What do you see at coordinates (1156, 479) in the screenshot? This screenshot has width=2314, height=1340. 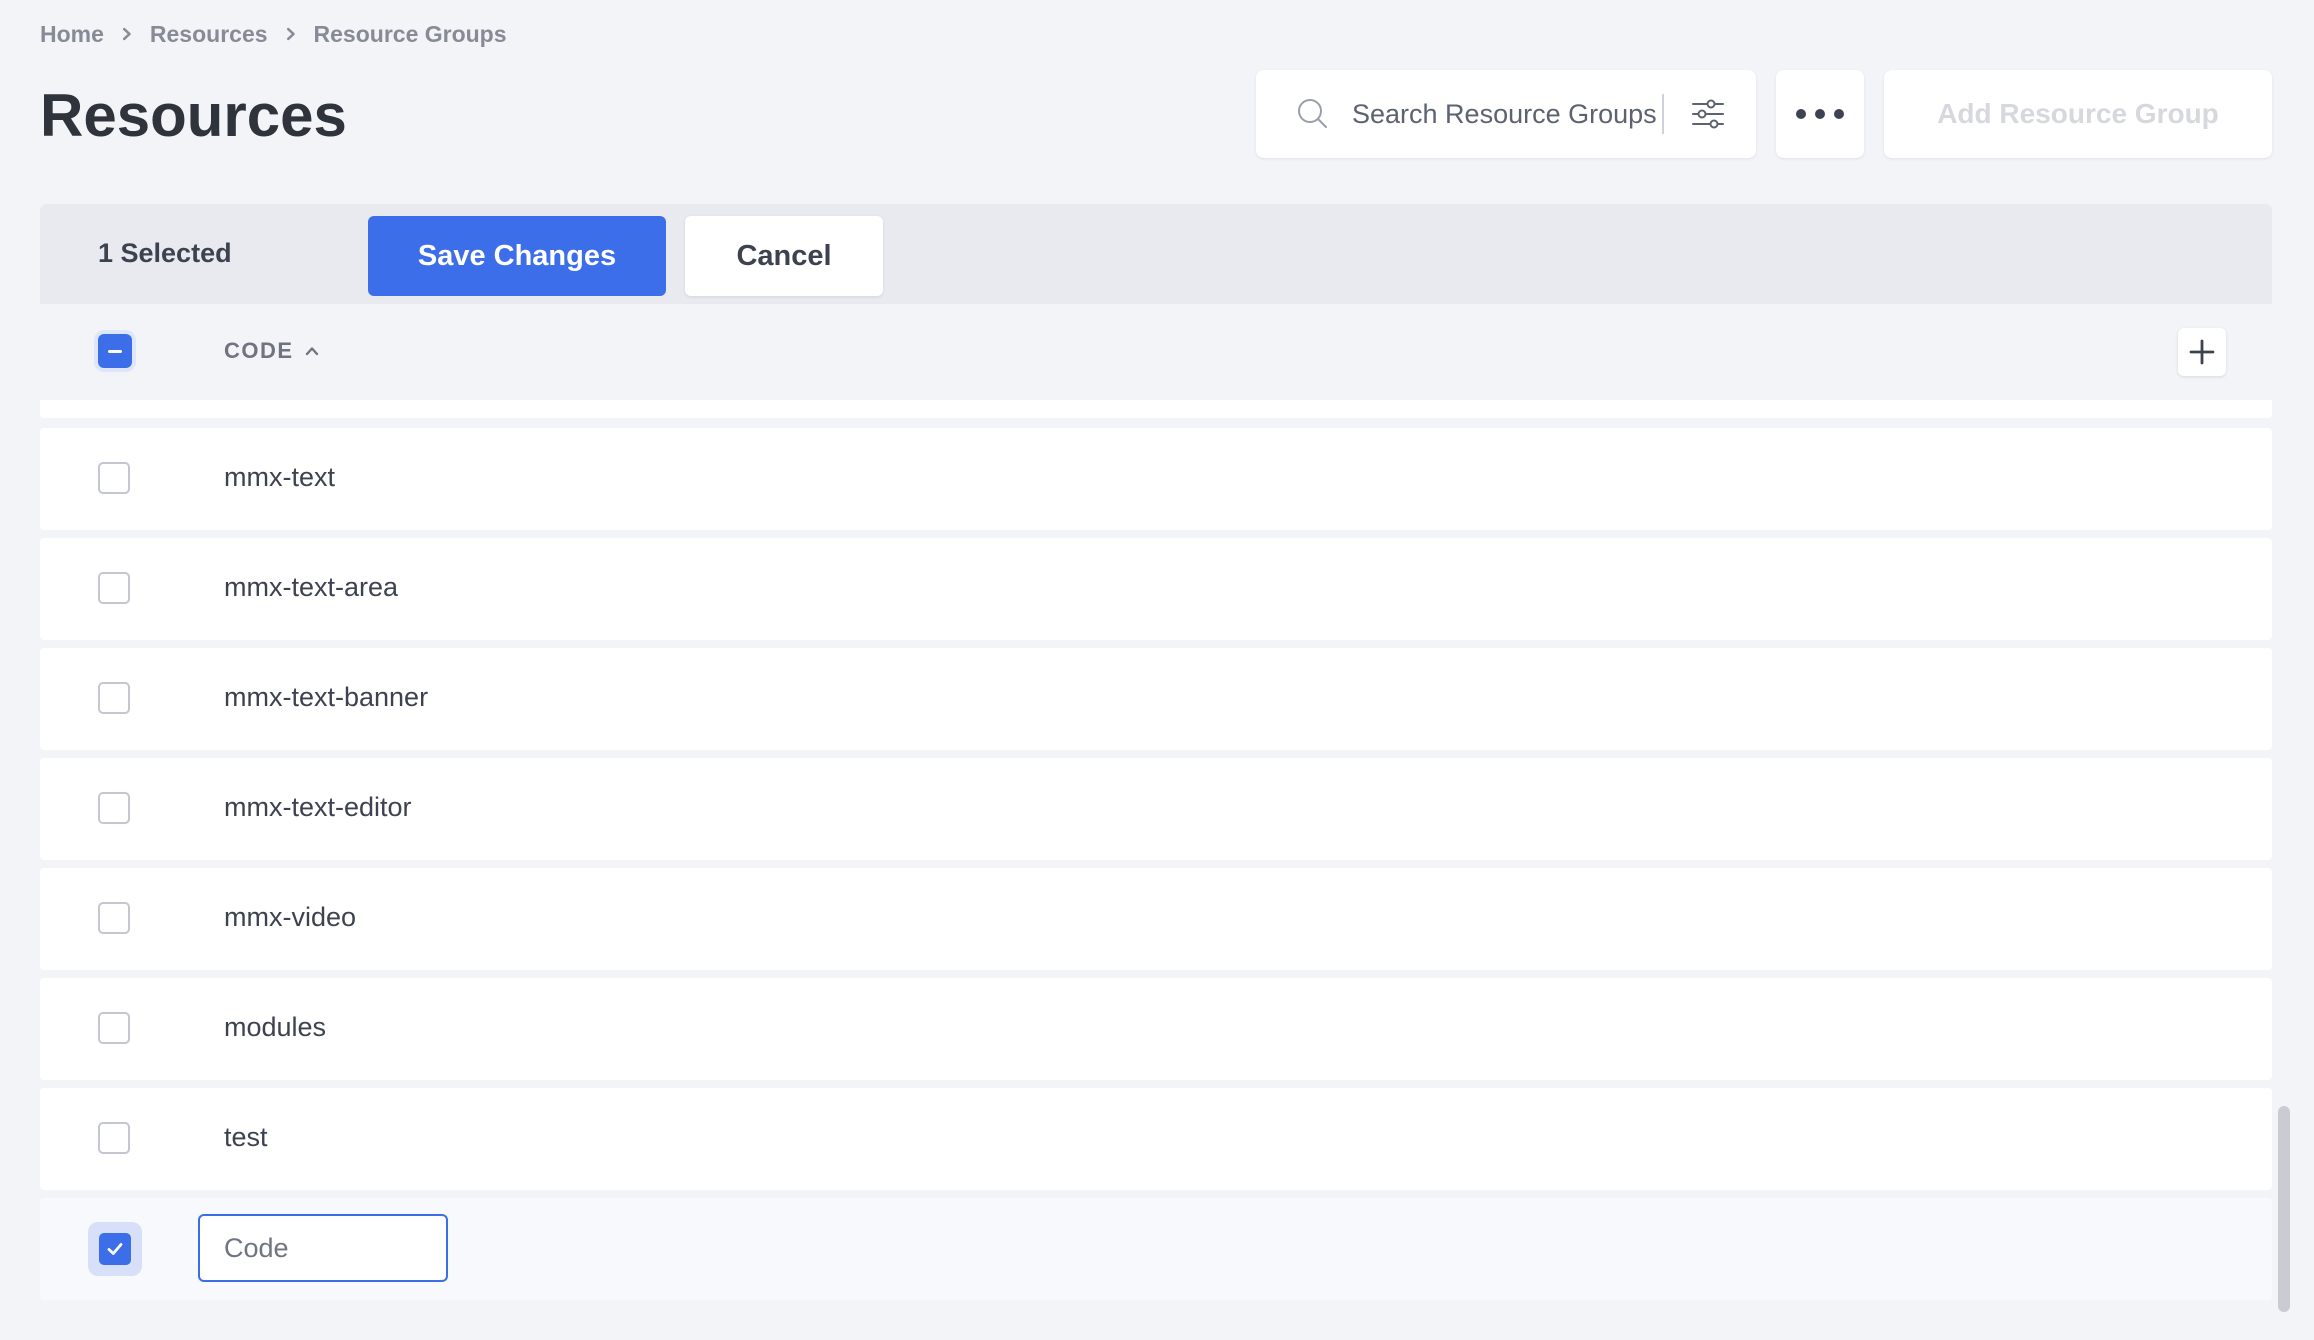 I see `table-row: mmx-text` at bounding box center [1156, 479].